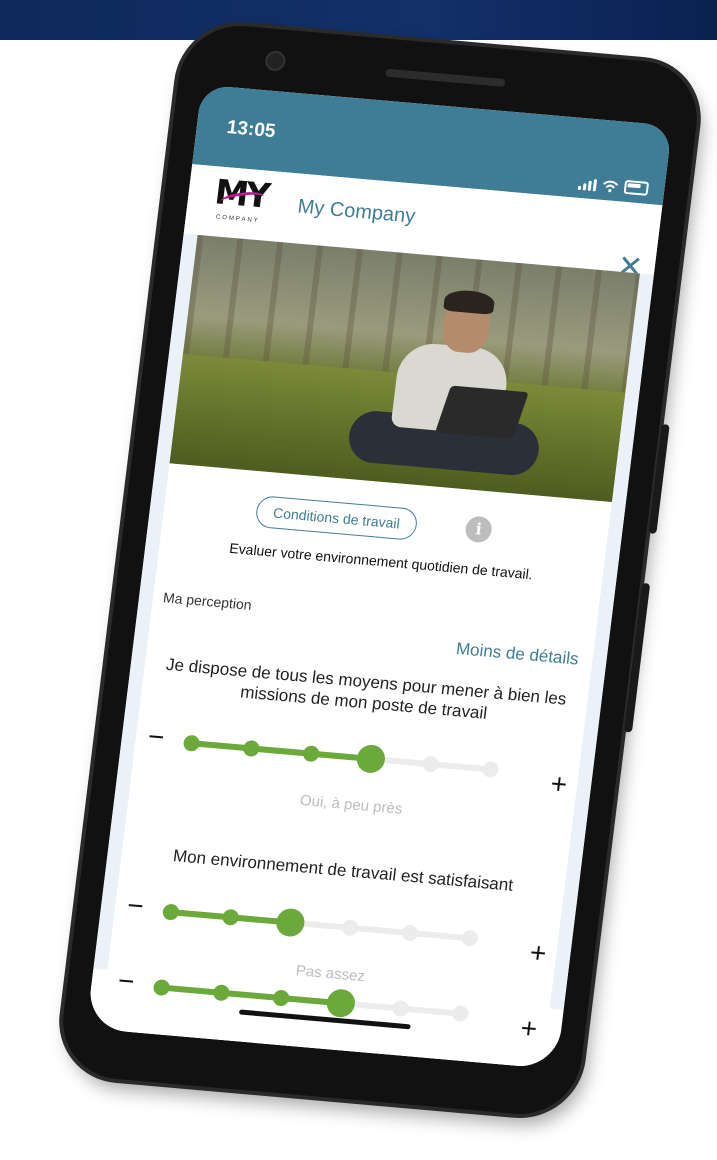 Image resolution: width=717 pixels, height=1160 pixels. What do you see at coordinates (275, 61) in the screenshot?
I see `camera-icon` at bounding box center [275, 61].